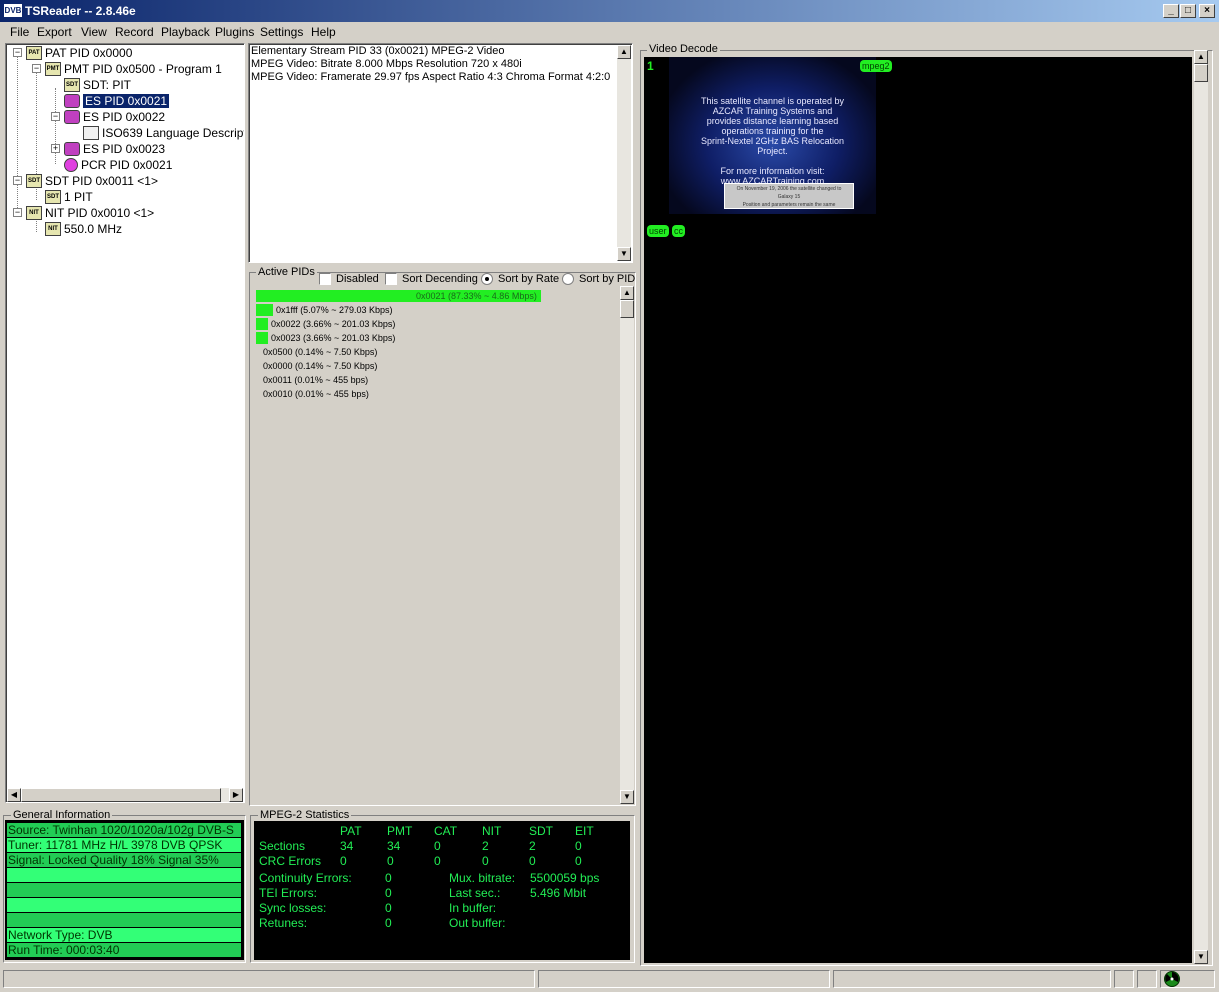 Image resolution: width=1219 pixels, height=992 pixels. What do you see at coordinates (124, 935) in the screenshot?
I see `network-info: Network Type: DVB` at bounding box center [124, 935].